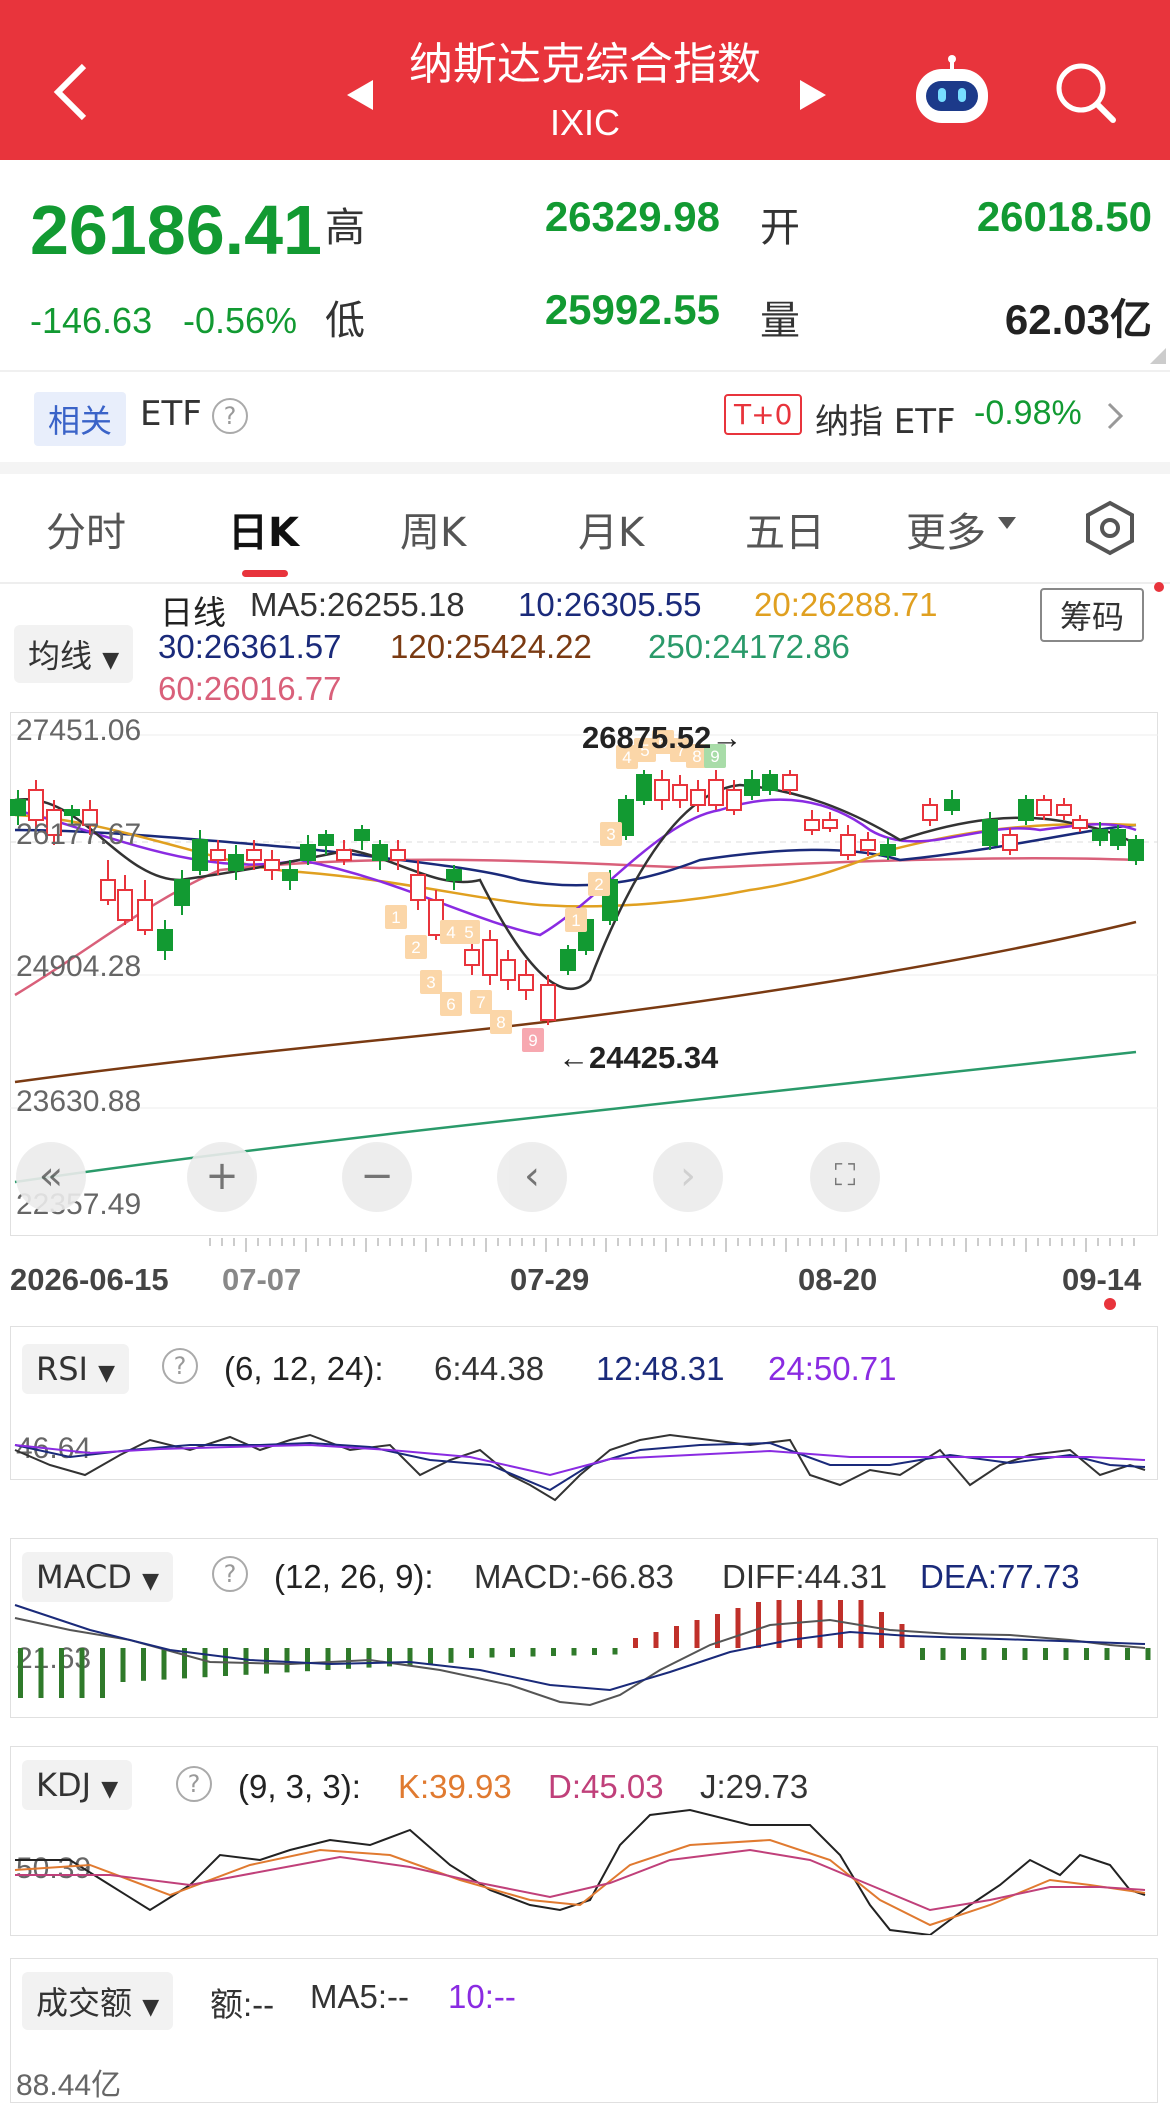  I want to click on date-label: 2026-06-15, so click(89, 1279).